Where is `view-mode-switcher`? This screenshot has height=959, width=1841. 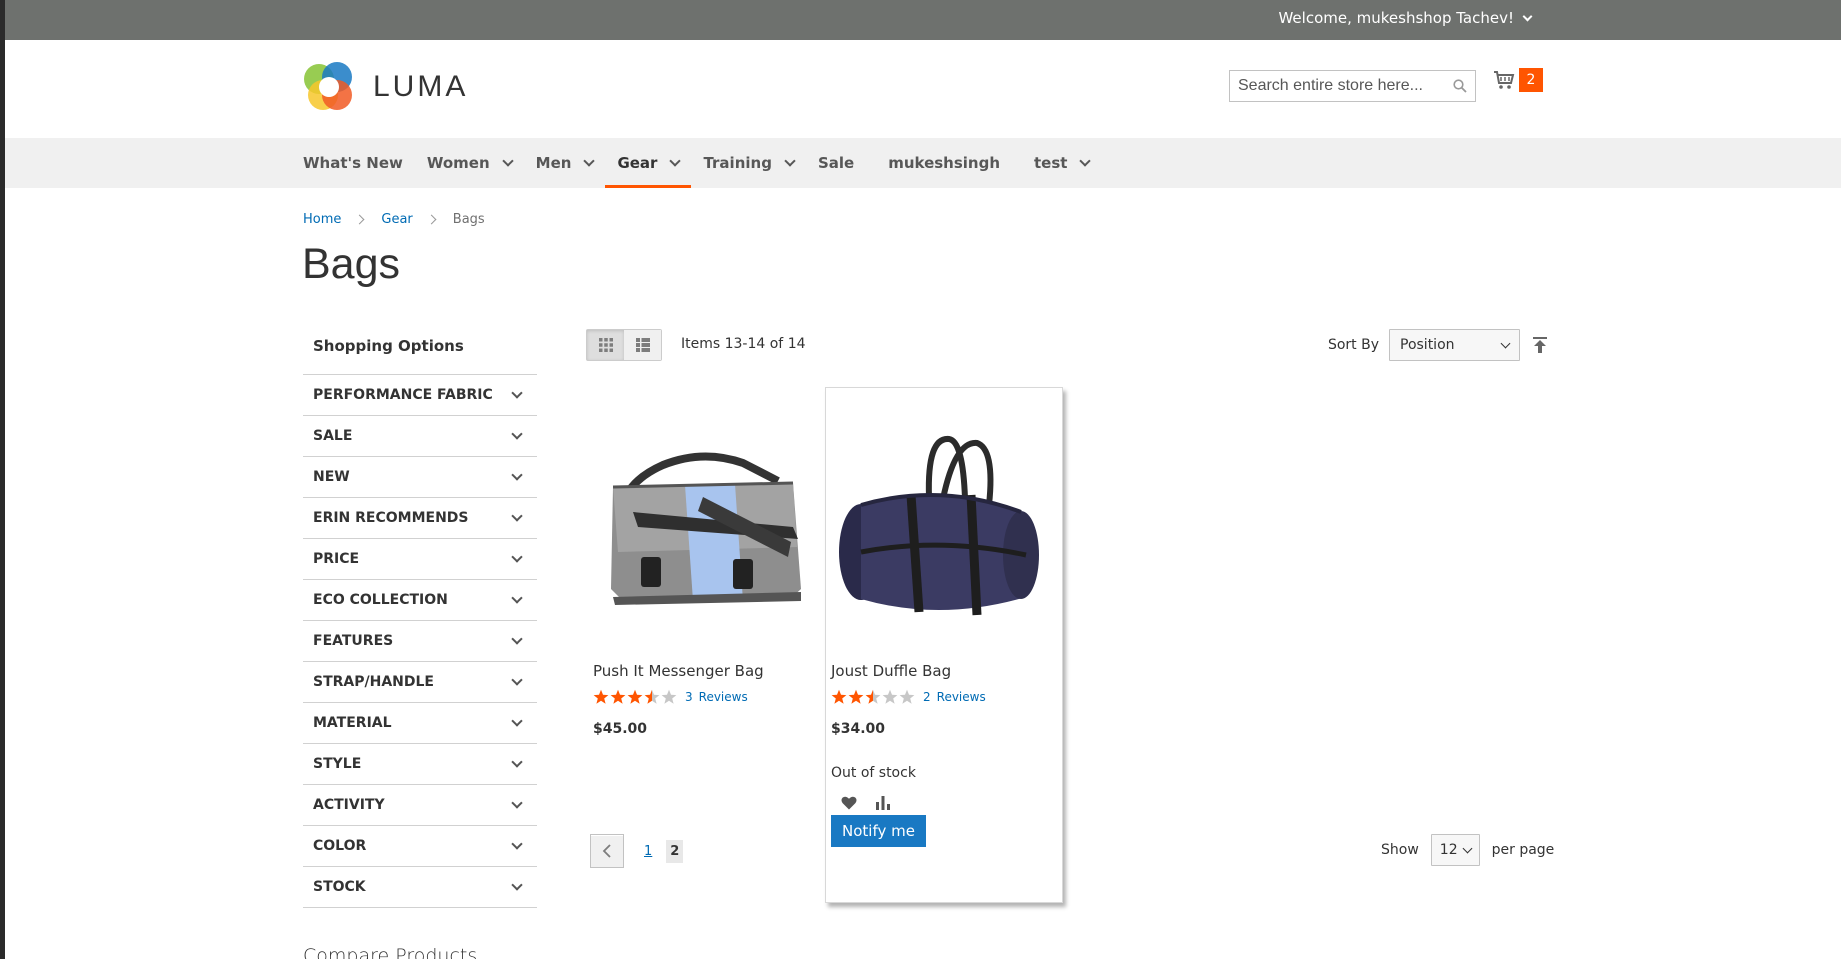
view-mode-switcher is located at coordinates (624, 345).